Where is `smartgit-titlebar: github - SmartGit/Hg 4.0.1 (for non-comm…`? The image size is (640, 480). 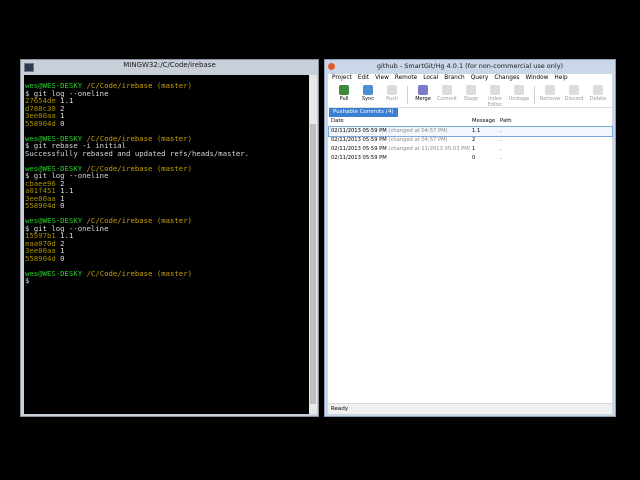 smartgit-titlebar: github - SmartGit/Hg 4.0.1 (for non-comm… is located at coordinates (470, 67).